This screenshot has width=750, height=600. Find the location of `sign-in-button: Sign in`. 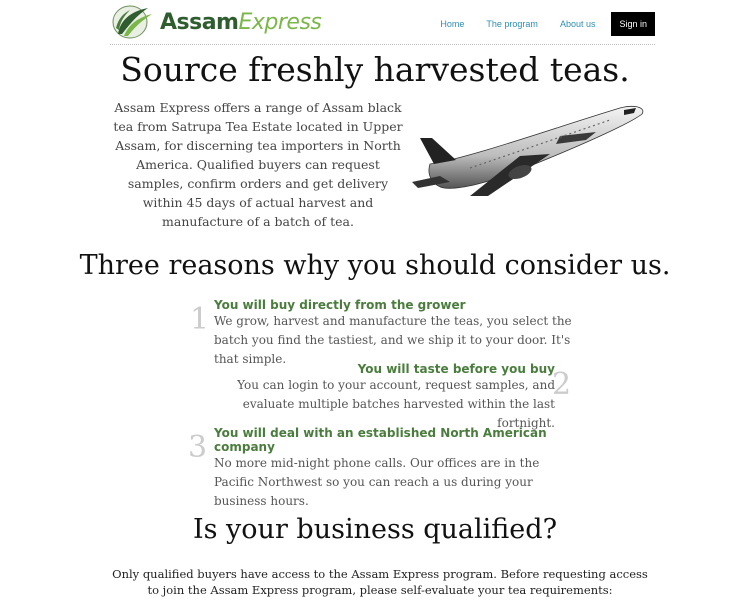

sign-in-button: Sign in is located at coordinates (633, 24).